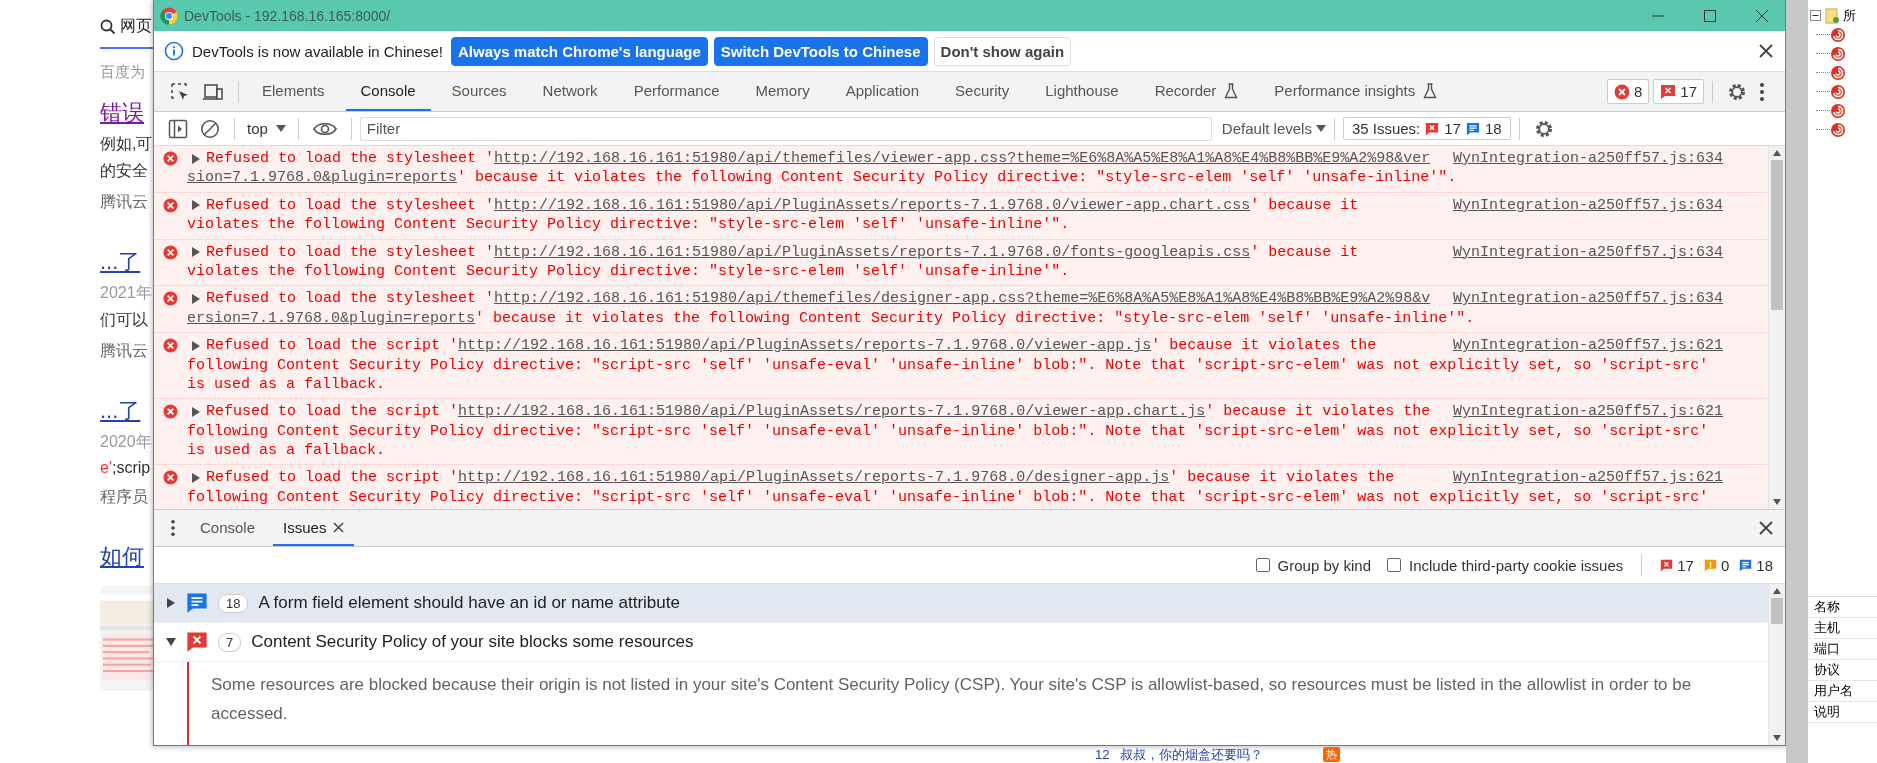 Image resolution: width=1877 pixels, height=763 pixels. I want to click on warning-count: 0, so click(1716, 565).